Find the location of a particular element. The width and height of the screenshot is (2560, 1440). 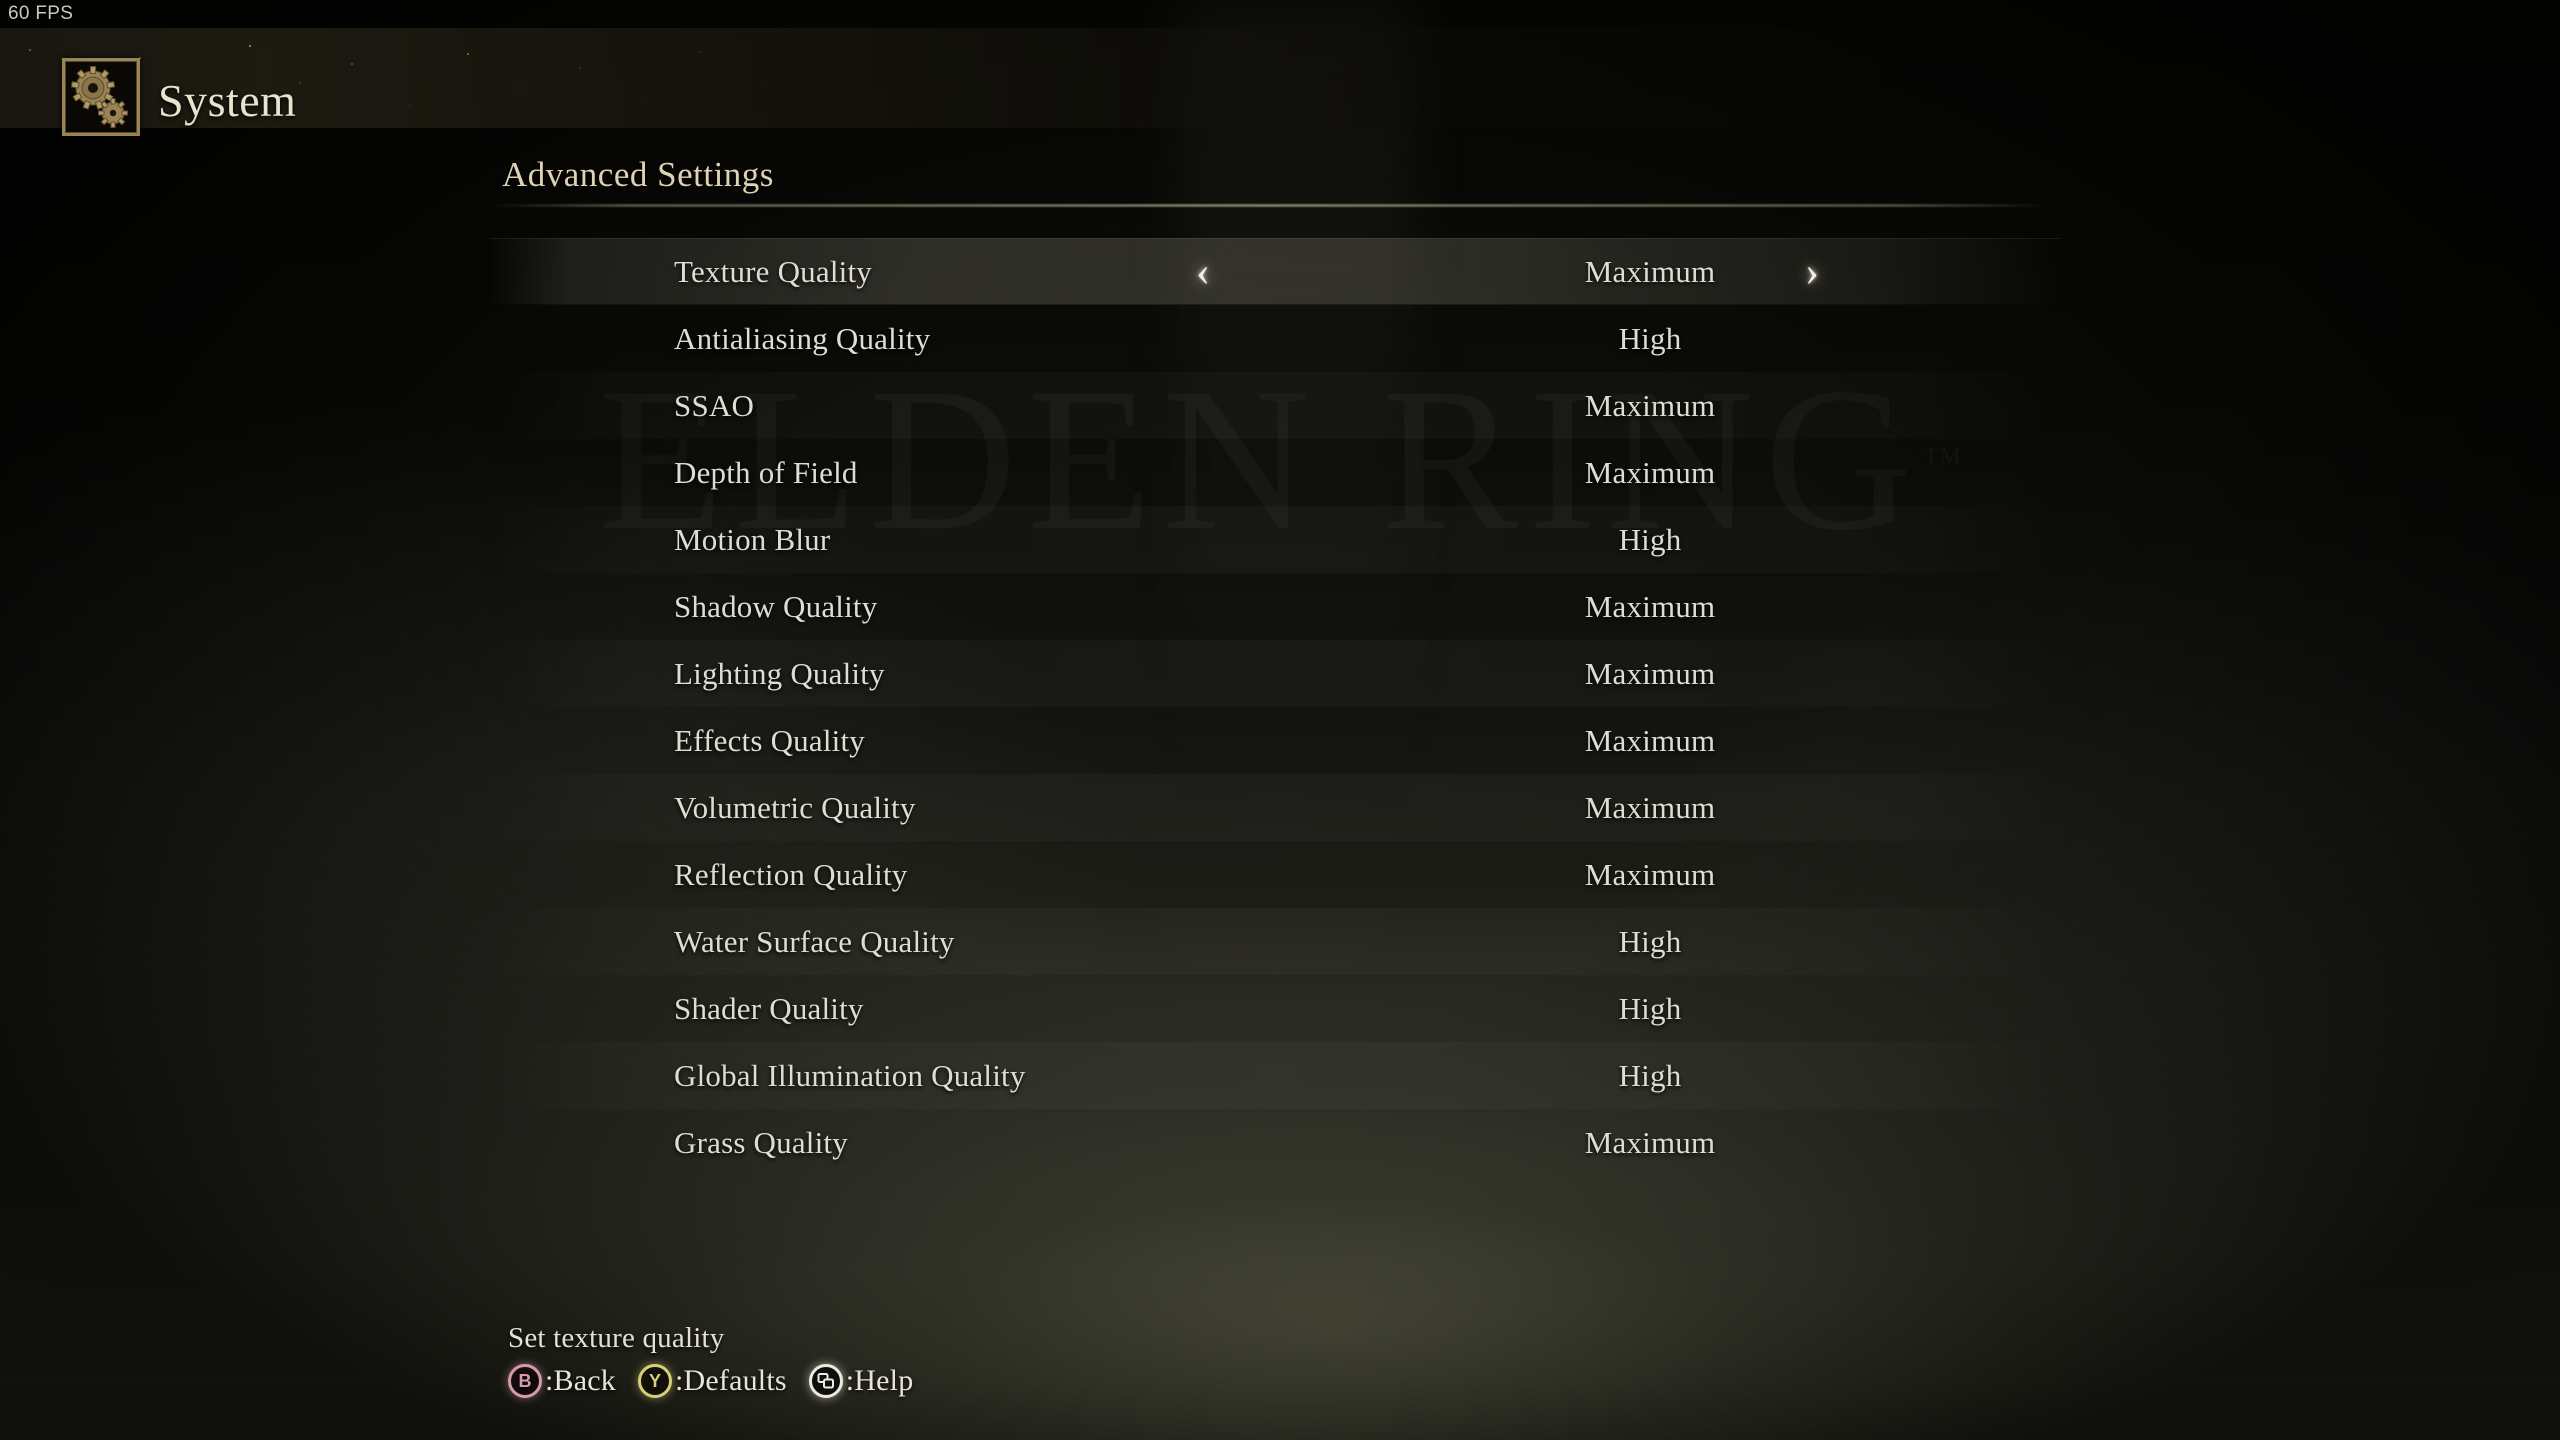

setting-label: Shader Quality is located at coordinates (769, 1008).